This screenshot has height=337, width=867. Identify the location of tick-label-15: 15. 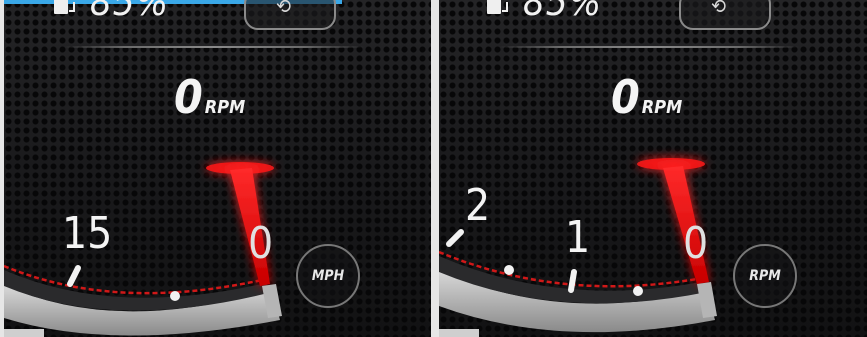
(87, 233).